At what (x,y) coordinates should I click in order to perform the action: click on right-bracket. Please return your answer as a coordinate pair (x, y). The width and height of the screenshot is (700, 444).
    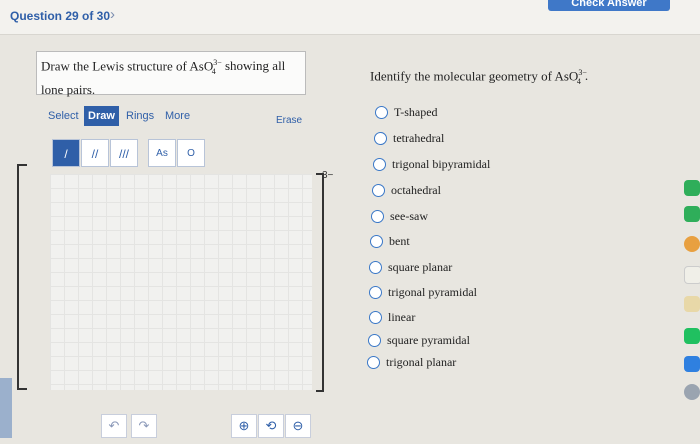
    Looking at the image, I should click on (320, 282).